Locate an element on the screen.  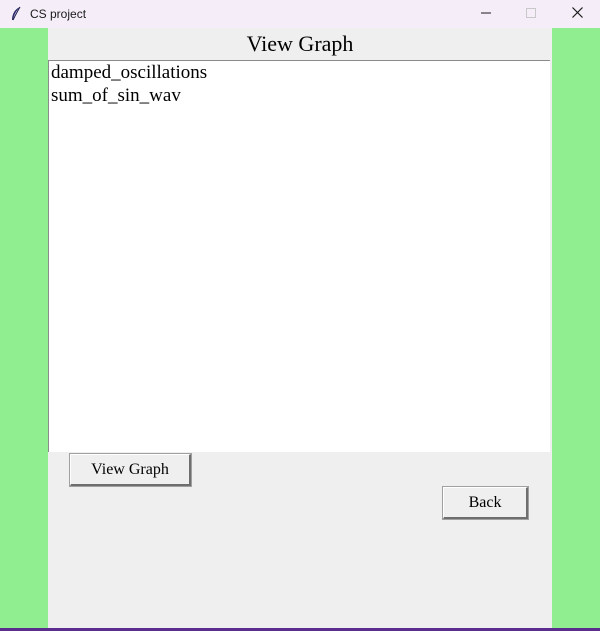
minimize-button is located at coordinates (486, 14).